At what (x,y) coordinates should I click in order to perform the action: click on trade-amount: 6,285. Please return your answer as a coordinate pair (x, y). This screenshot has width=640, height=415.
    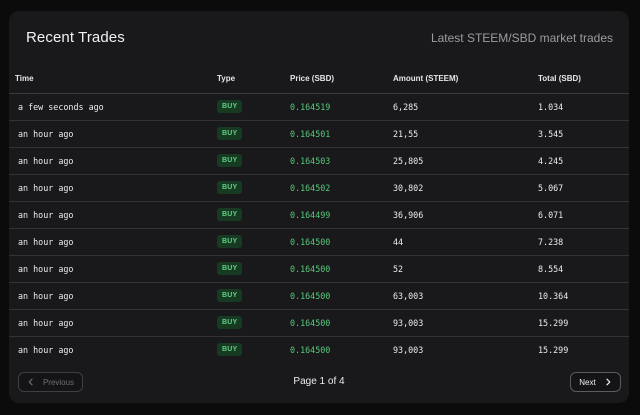
    Looking at the image, I should click on (465, 107).